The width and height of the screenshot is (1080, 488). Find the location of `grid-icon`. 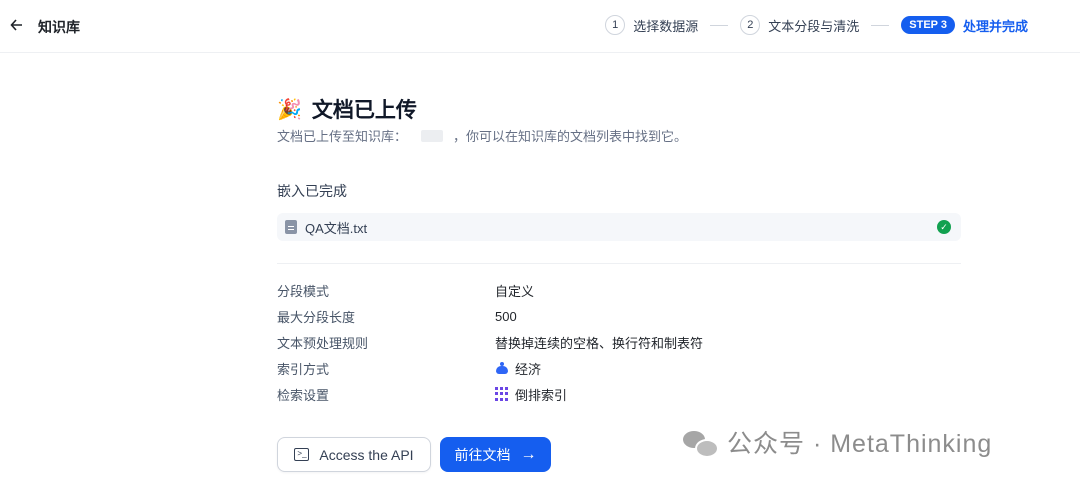

grid-icon is located at coordinates (502, 394).